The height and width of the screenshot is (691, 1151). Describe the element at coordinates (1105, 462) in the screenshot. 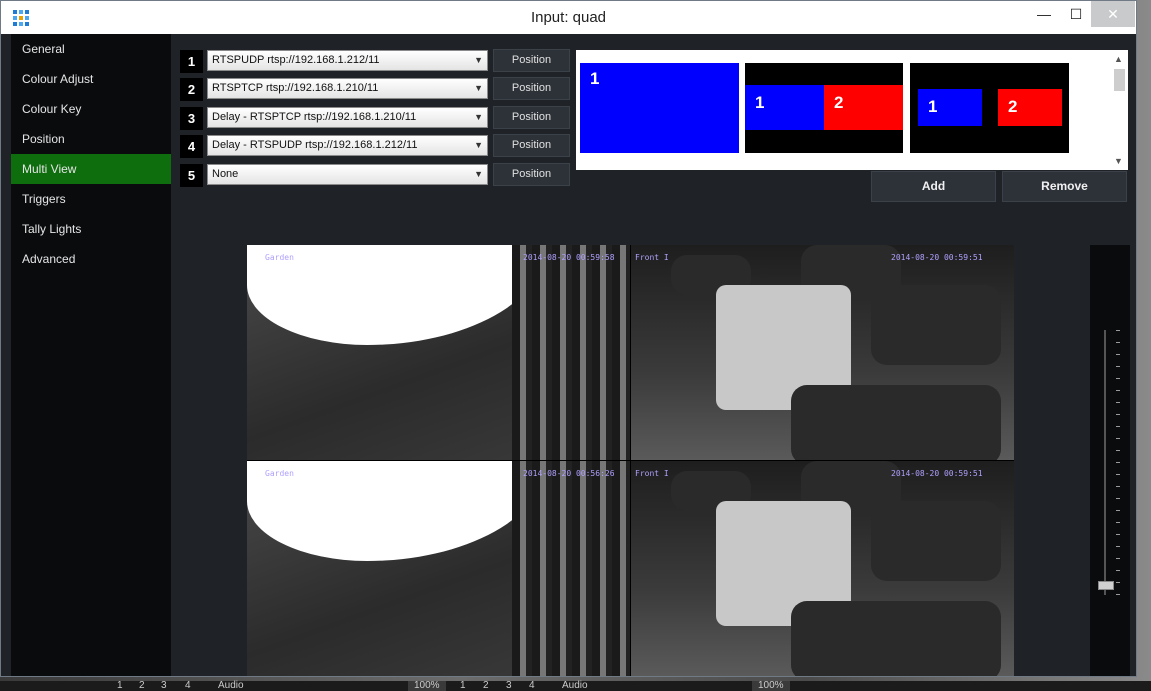

I see `slider-track` at that location.